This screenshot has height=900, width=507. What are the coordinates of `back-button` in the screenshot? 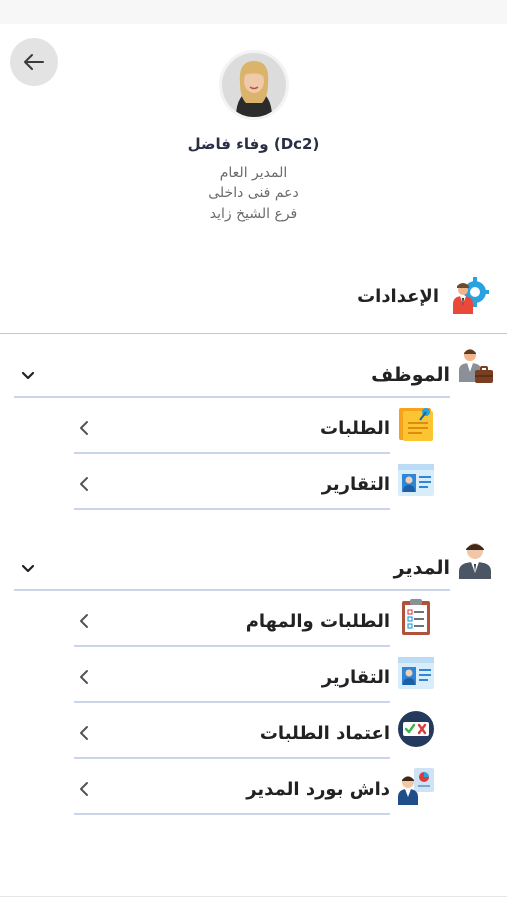 It's located at (34, 62).